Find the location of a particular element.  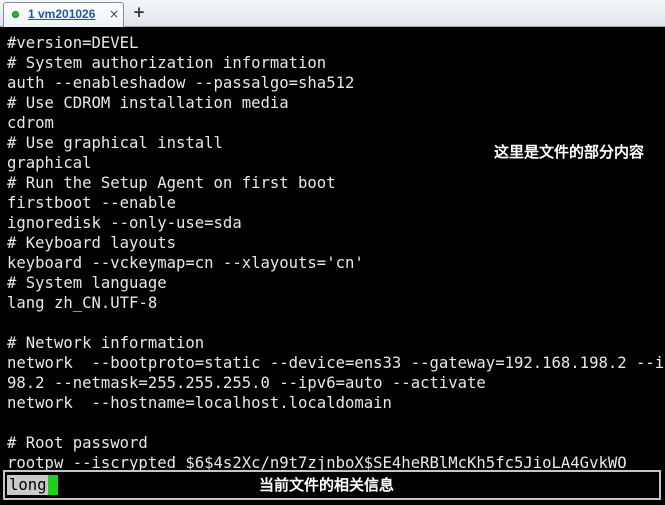

terminal-line: # Keyboard layouts is located at coordinates (91, 243).